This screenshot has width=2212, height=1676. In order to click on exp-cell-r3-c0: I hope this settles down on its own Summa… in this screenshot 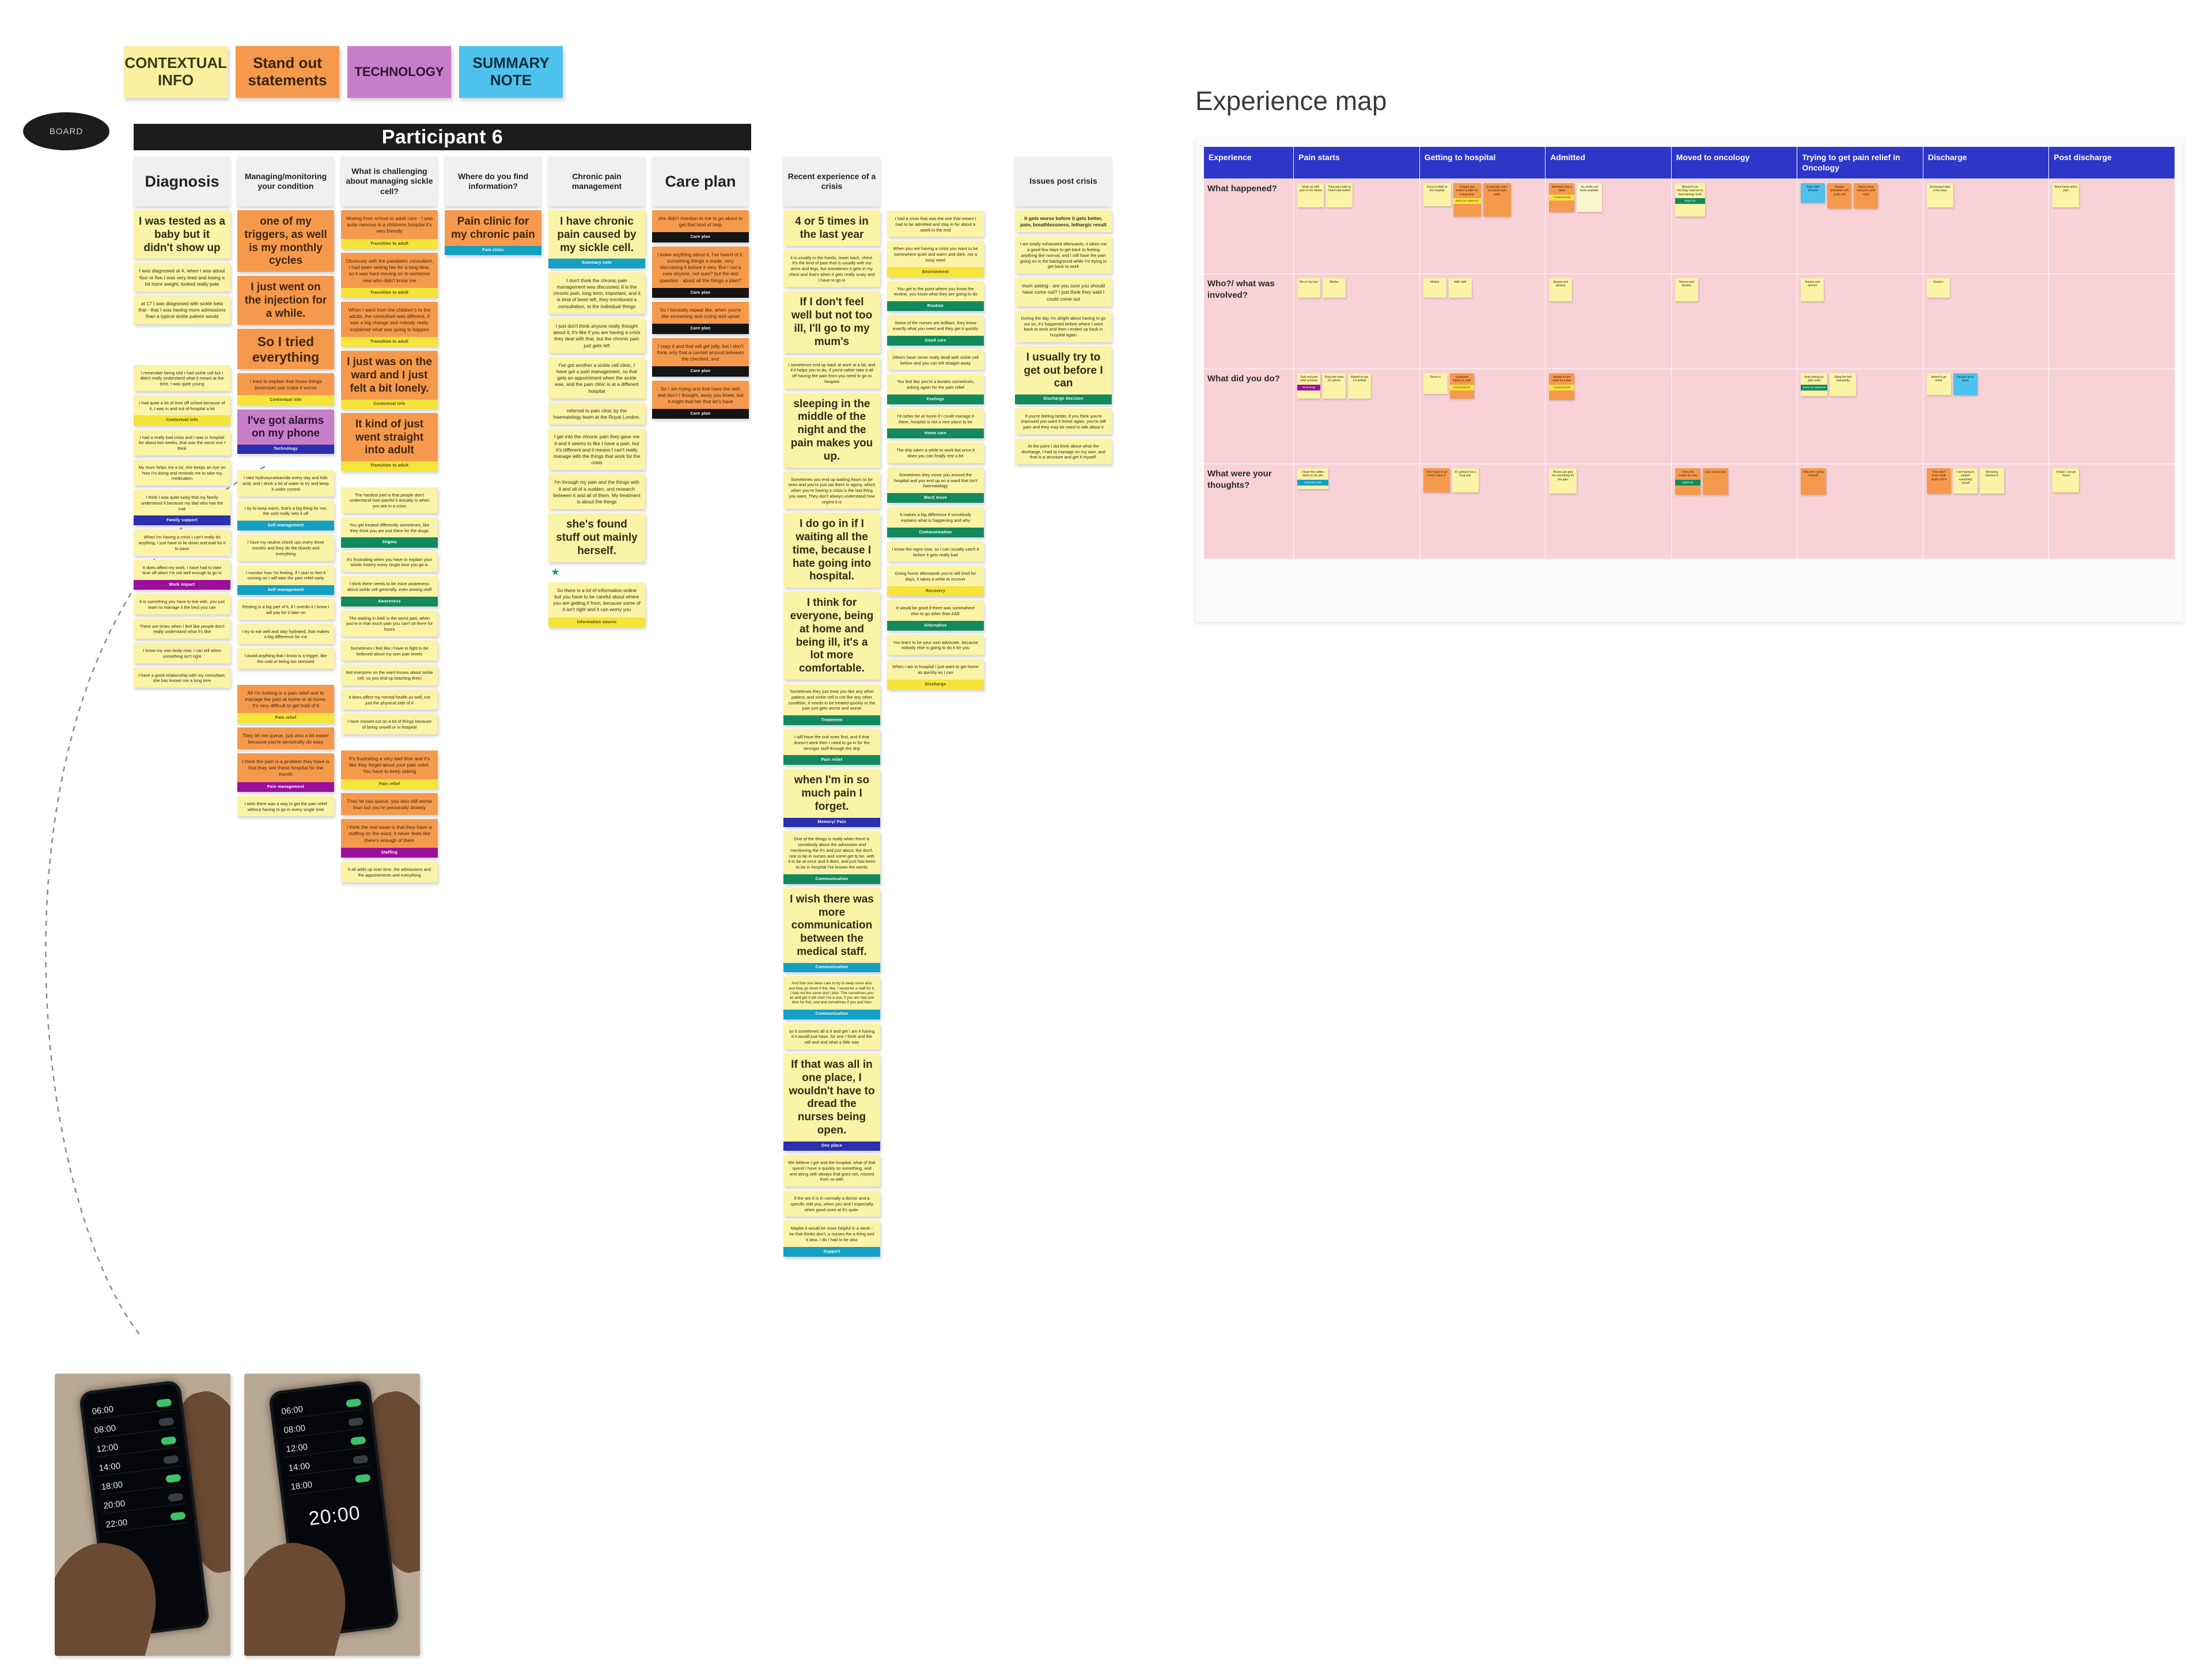, I will do `click(1356, 511)`.